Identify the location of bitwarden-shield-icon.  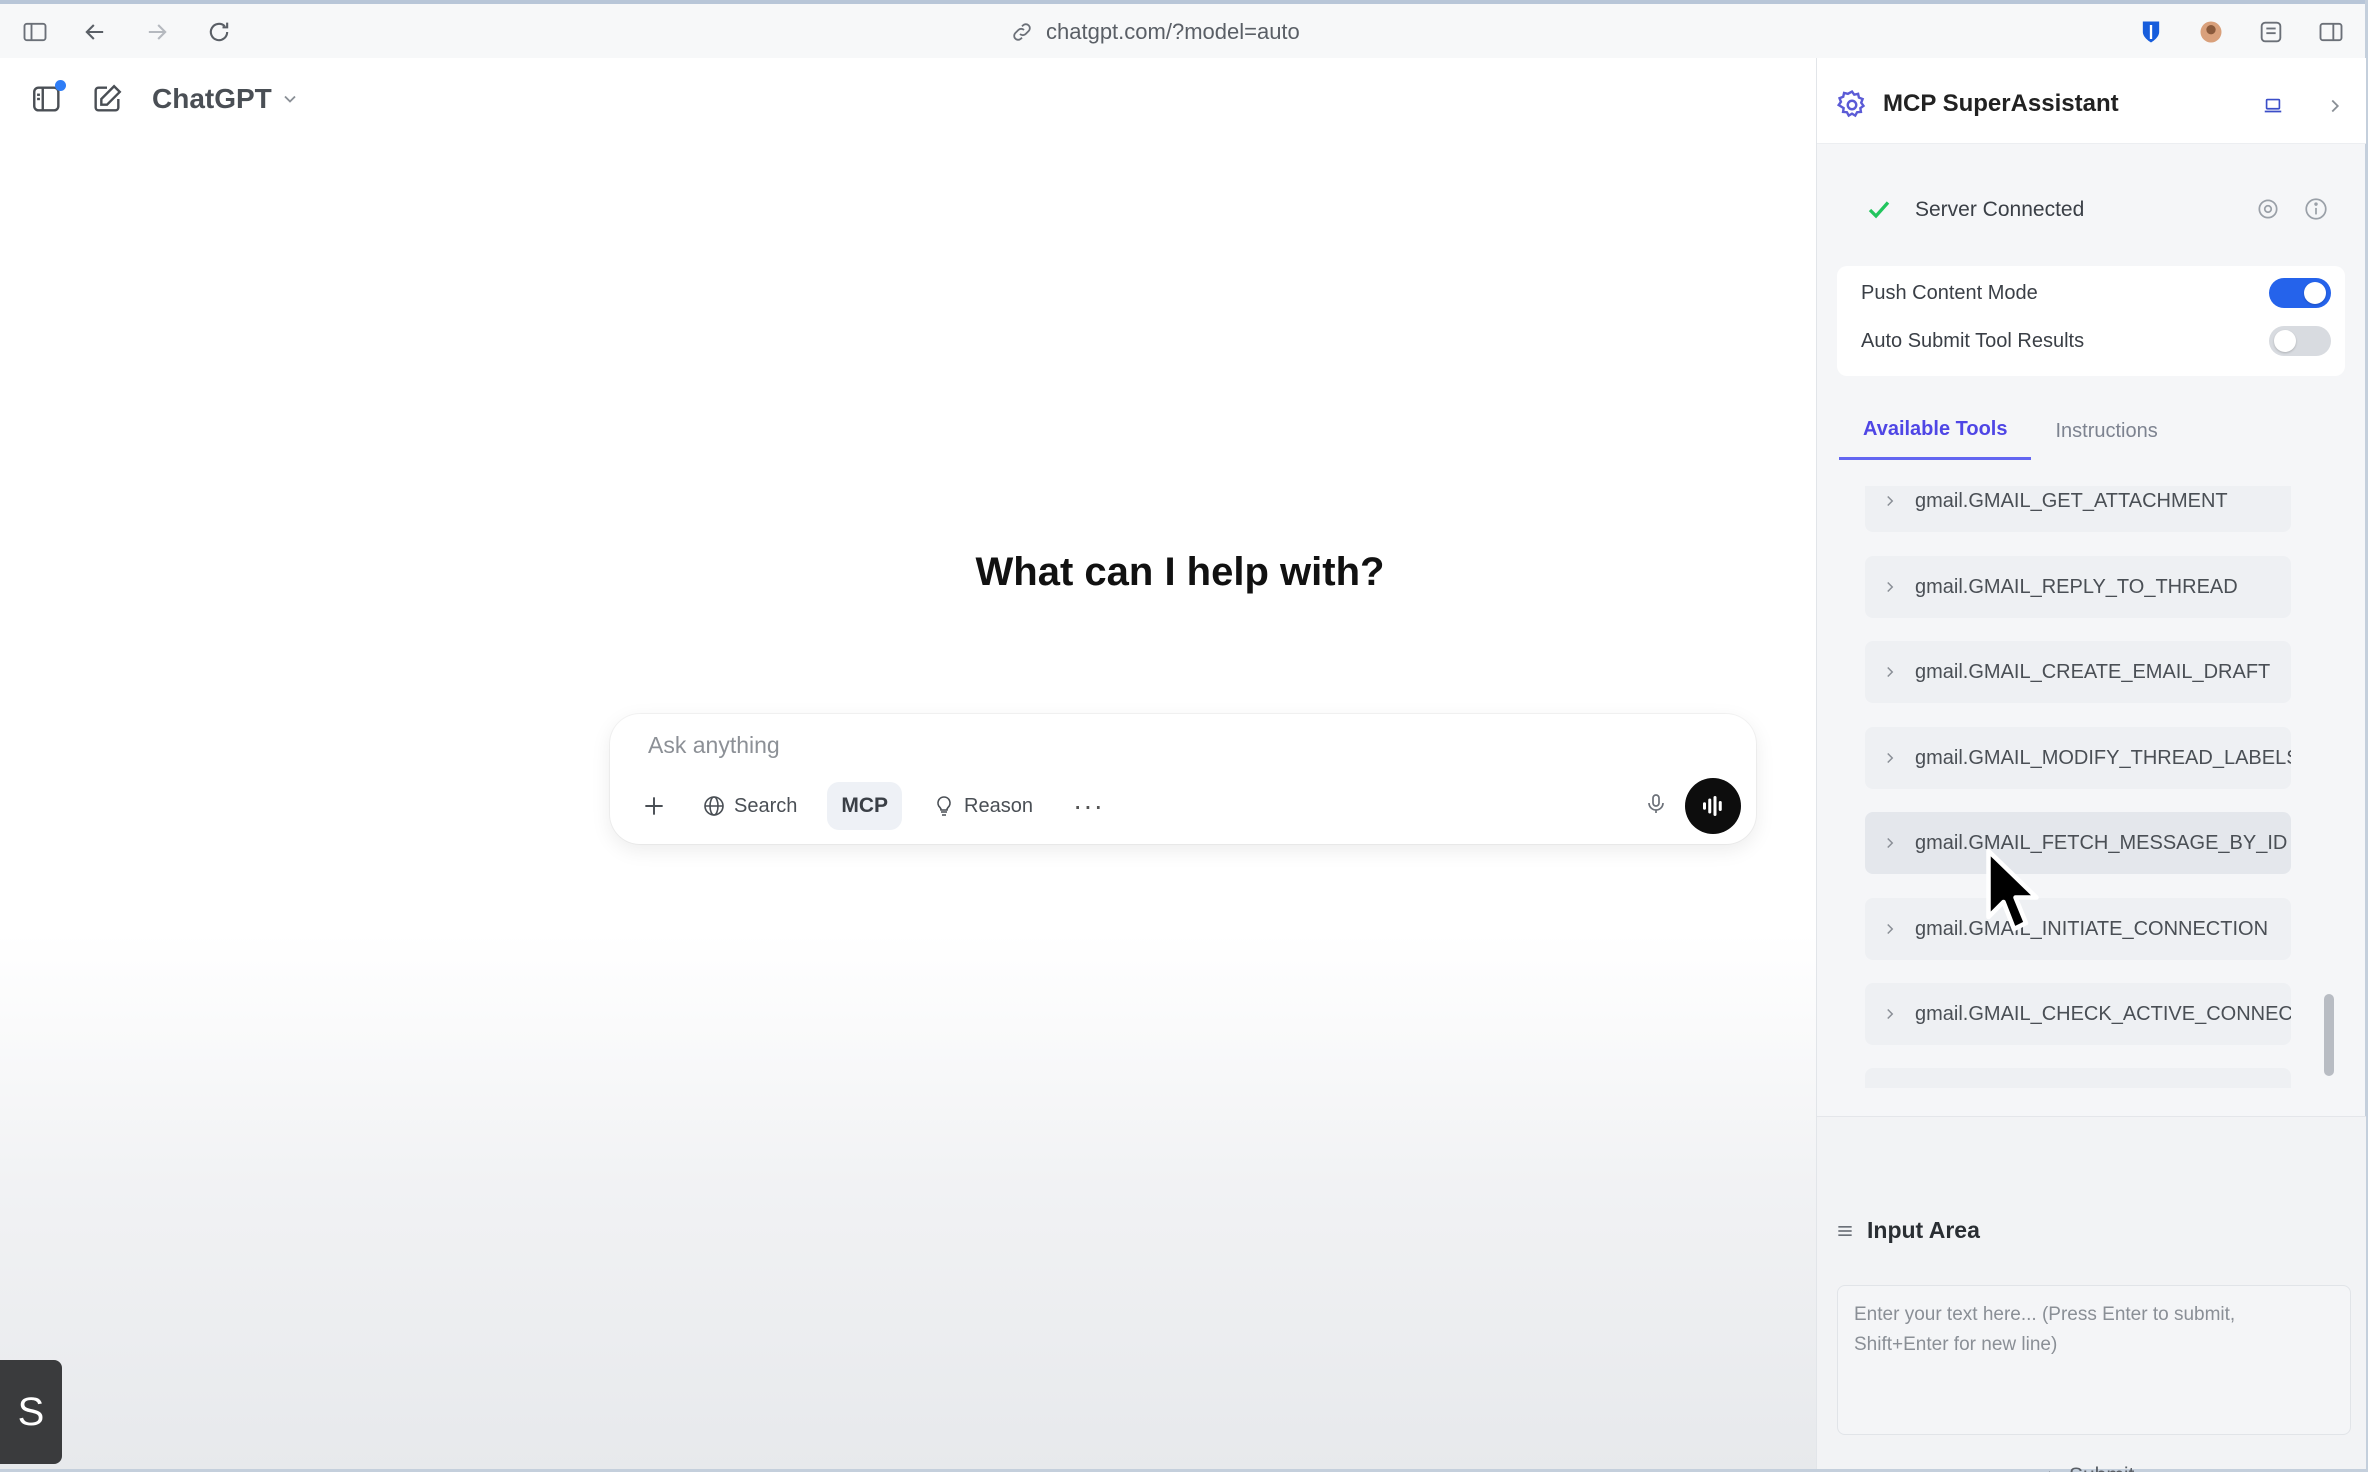
(2151, 32).